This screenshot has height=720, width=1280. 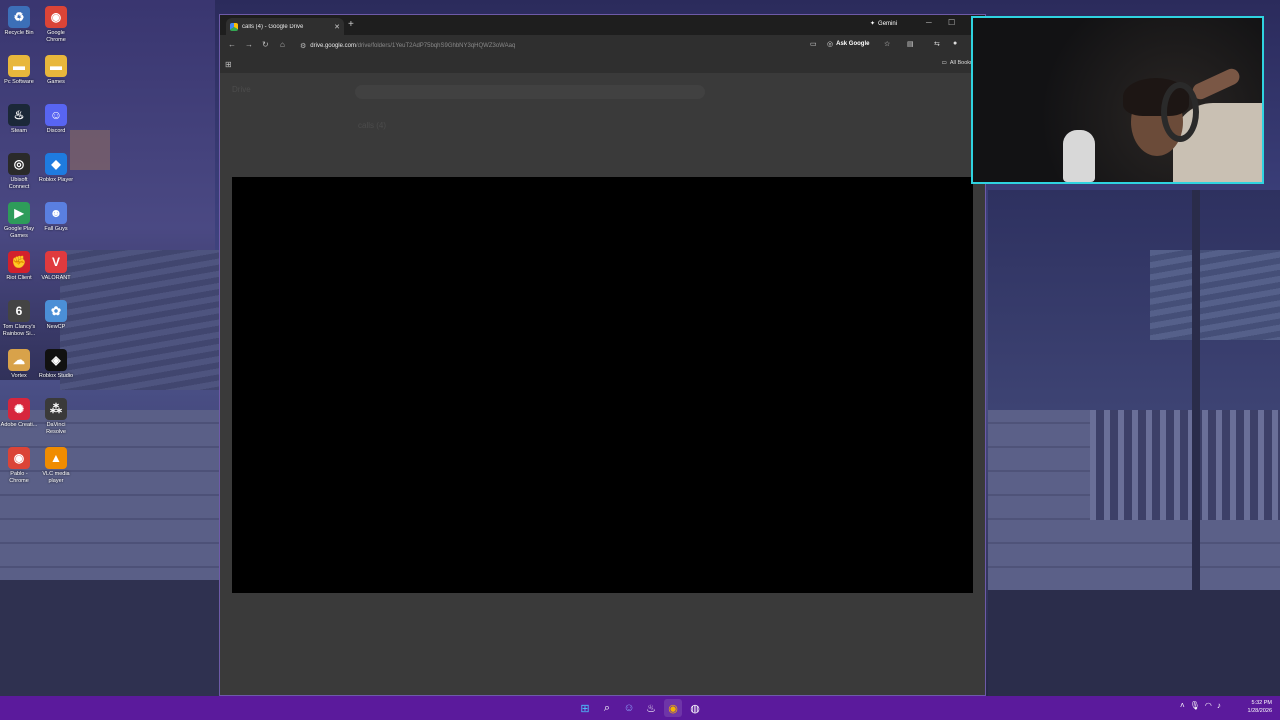 I want to click on webcam-headset, so click(x=1180, y=112).